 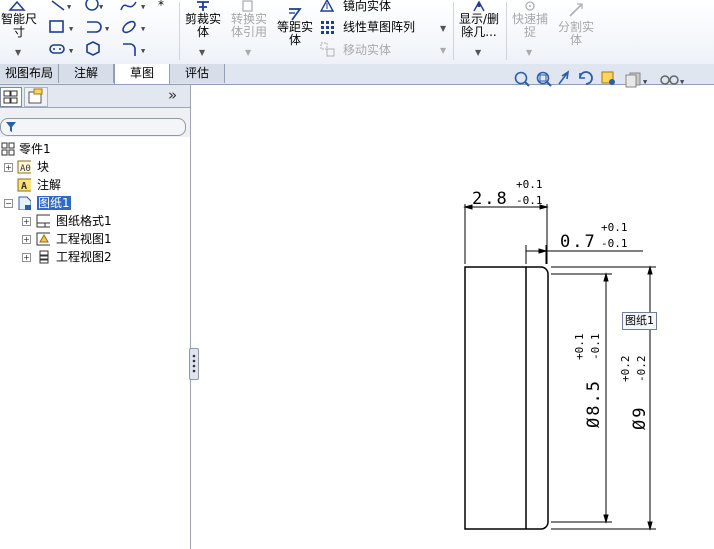 I want to click on property-manager-tab-icon, so click(x=36, y=97).